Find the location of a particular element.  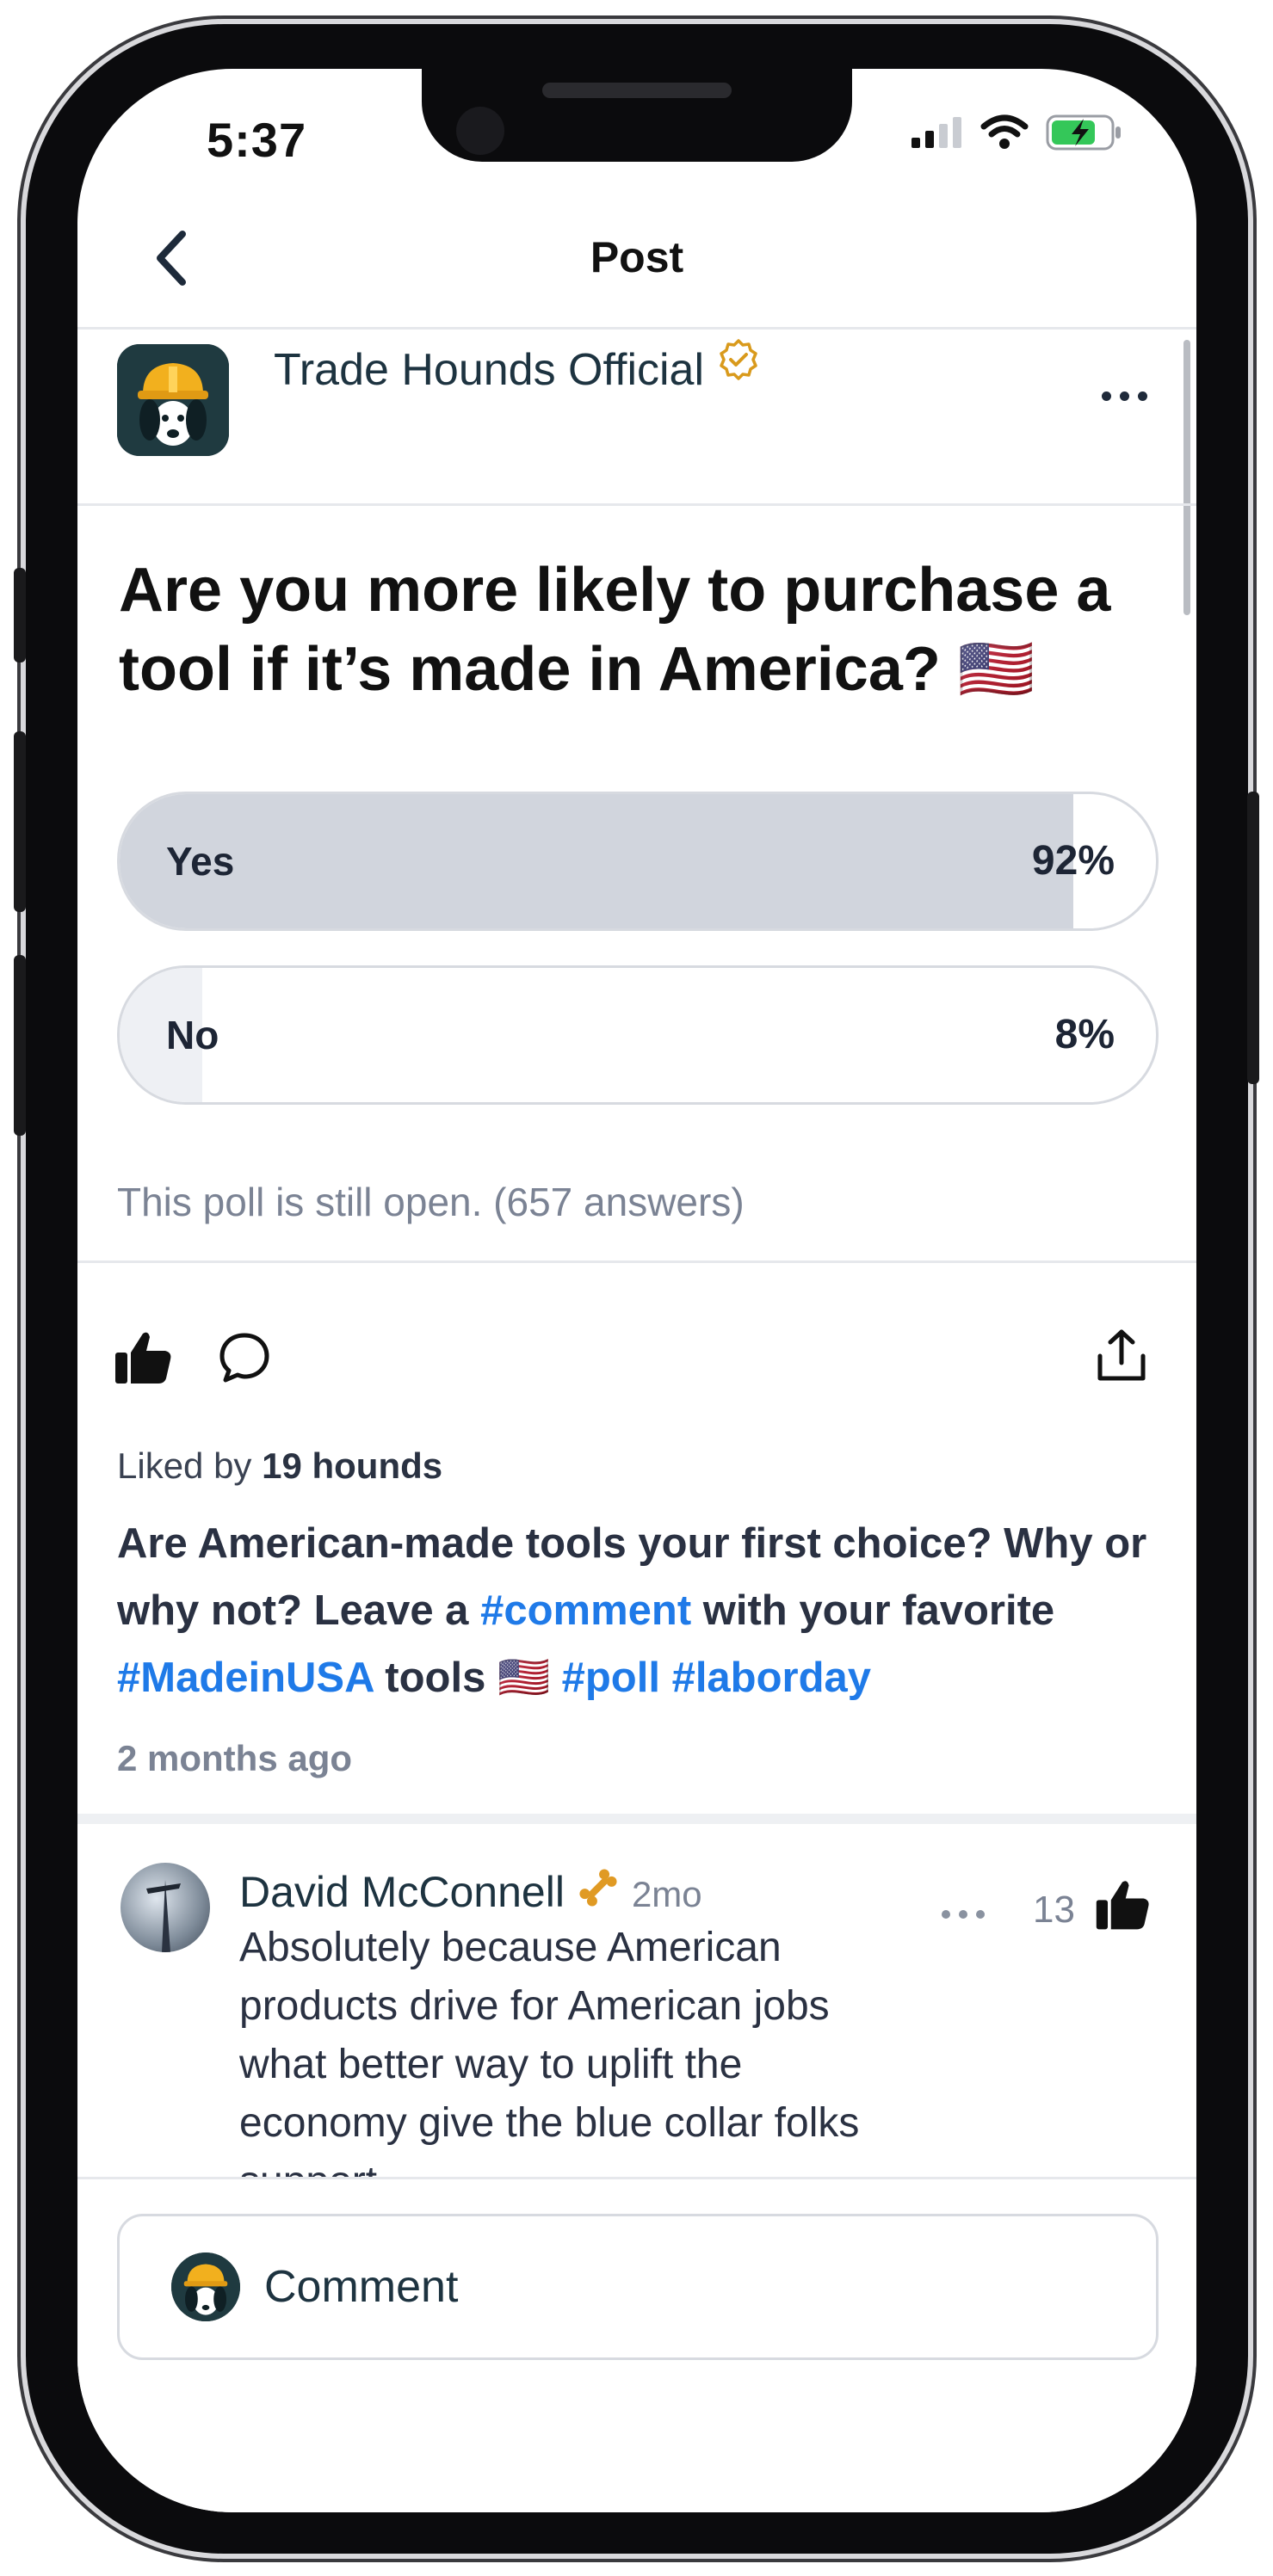

hashtag-madeinusa: #MadeinUSA is located at coordinates (245, 1678).